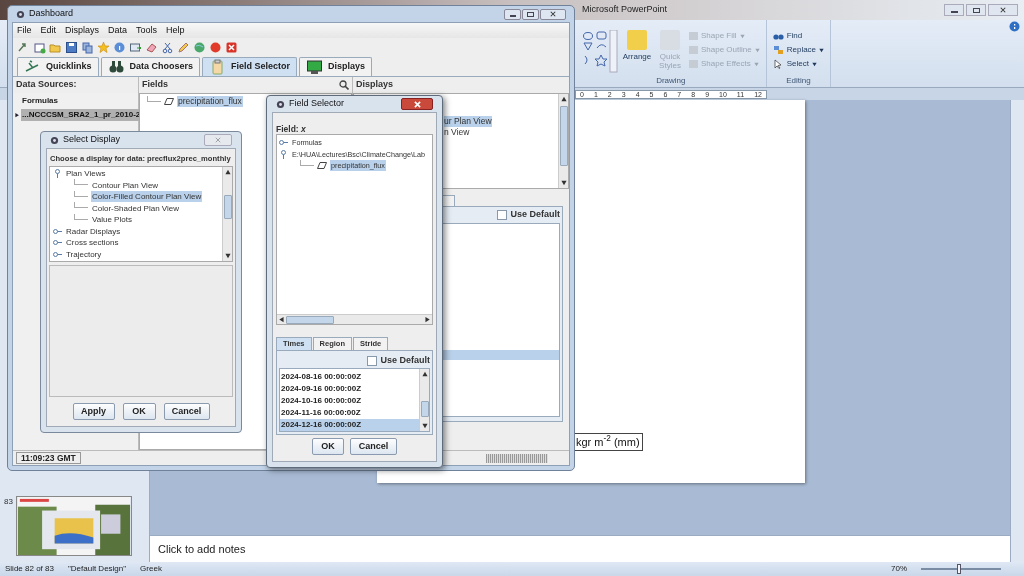 The image size is (1024, 576). Describe the element at coordinates (349, 389) in the screenshot. I see `time-item: 2024-09-16 00:00:00Z` at that location.